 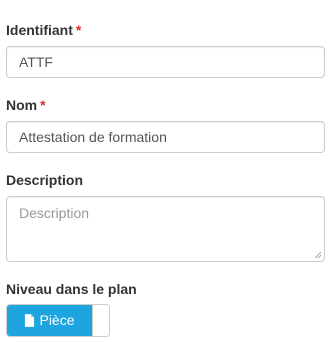 What do you see at coordinates (93, 137) in the screenshot?
I see `nom-input-value: Attestation de formation` at bounding box center [93, 137].